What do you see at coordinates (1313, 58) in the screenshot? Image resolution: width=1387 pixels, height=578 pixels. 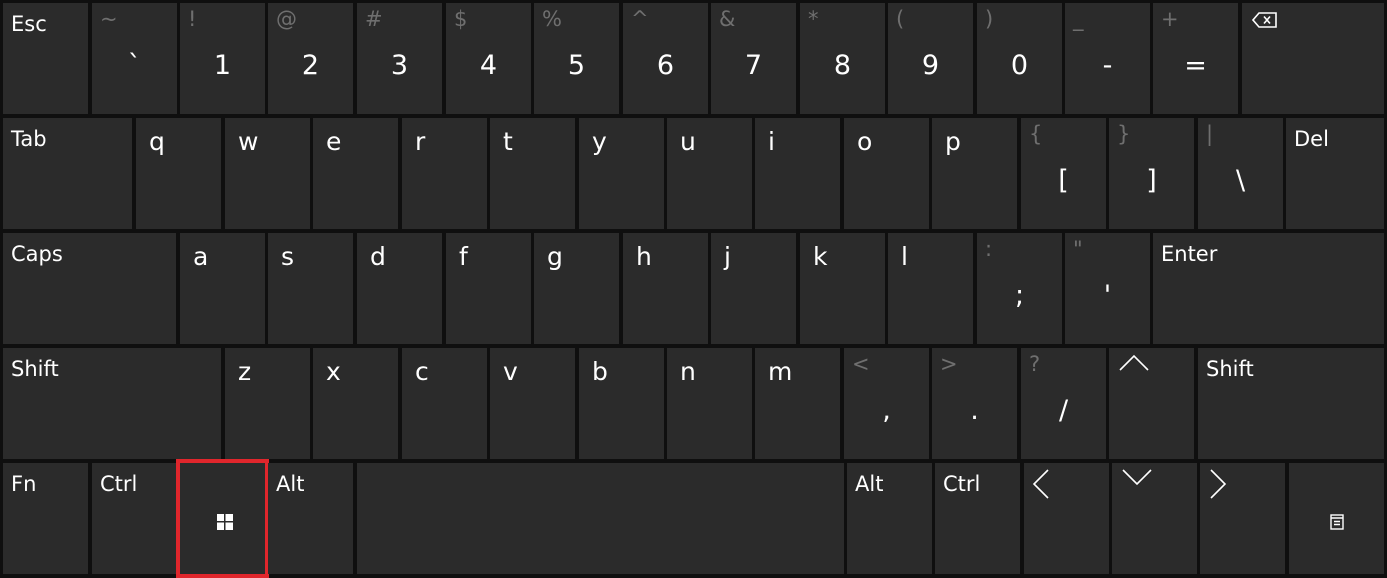 I see `key-backspace` at bounding box center [1313, 58].